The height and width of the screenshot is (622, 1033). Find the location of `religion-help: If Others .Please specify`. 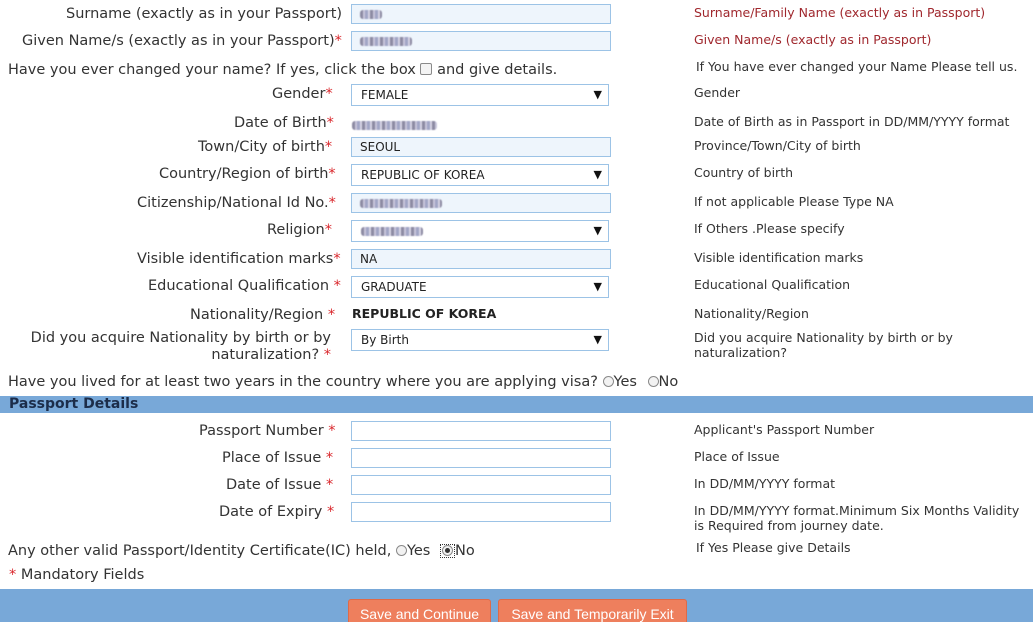

religion-help: If Others .Please specify is located at coordinates (769, 228).